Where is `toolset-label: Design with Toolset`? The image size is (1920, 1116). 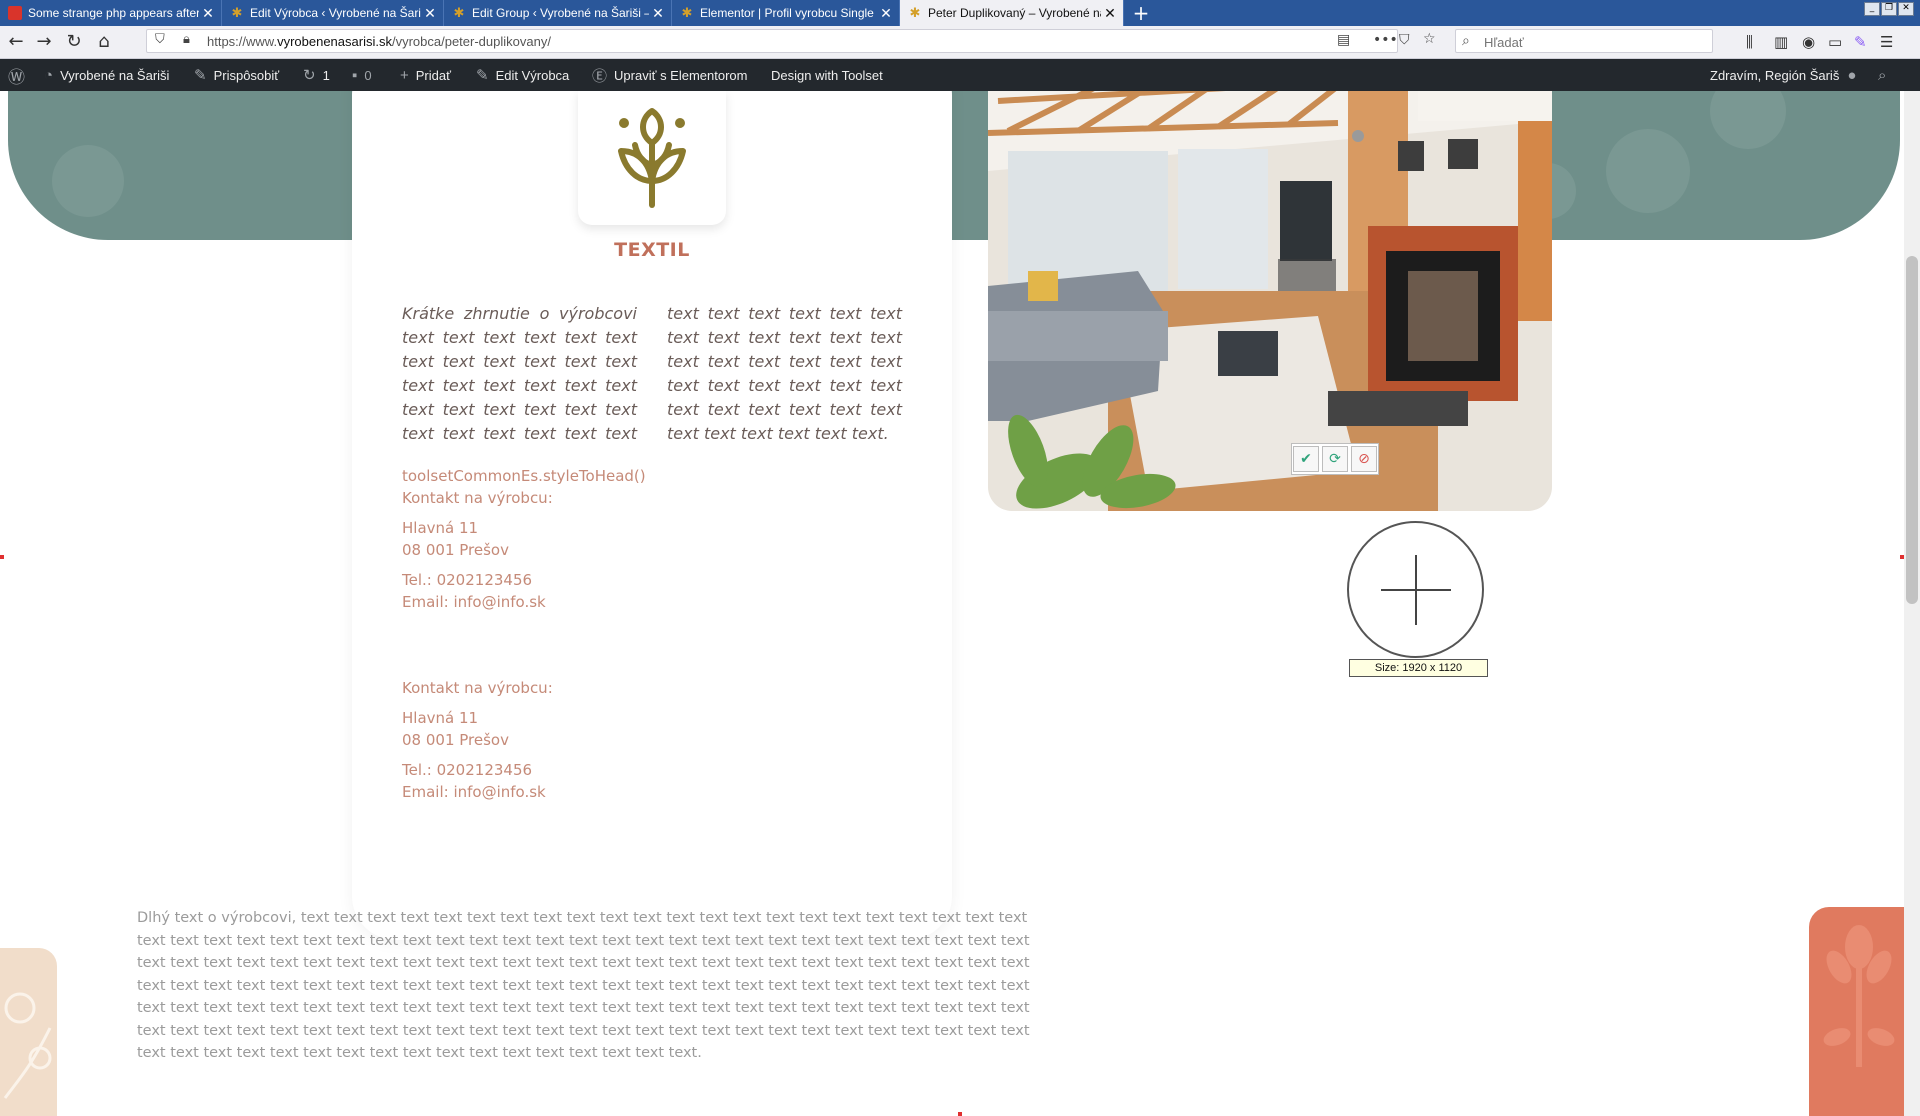
toolset-label: Design with Toolset is located at coordinates (827, 75).